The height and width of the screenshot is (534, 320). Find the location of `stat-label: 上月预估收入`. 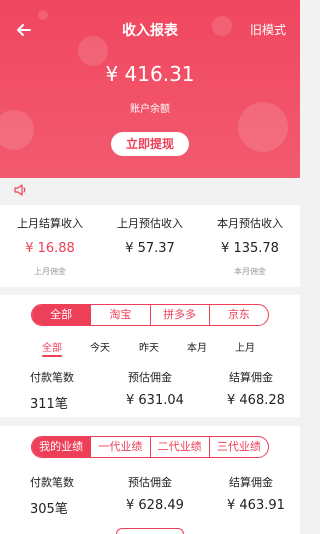

stat-label: 上月预估收入 is located at coordinates (150, 223).